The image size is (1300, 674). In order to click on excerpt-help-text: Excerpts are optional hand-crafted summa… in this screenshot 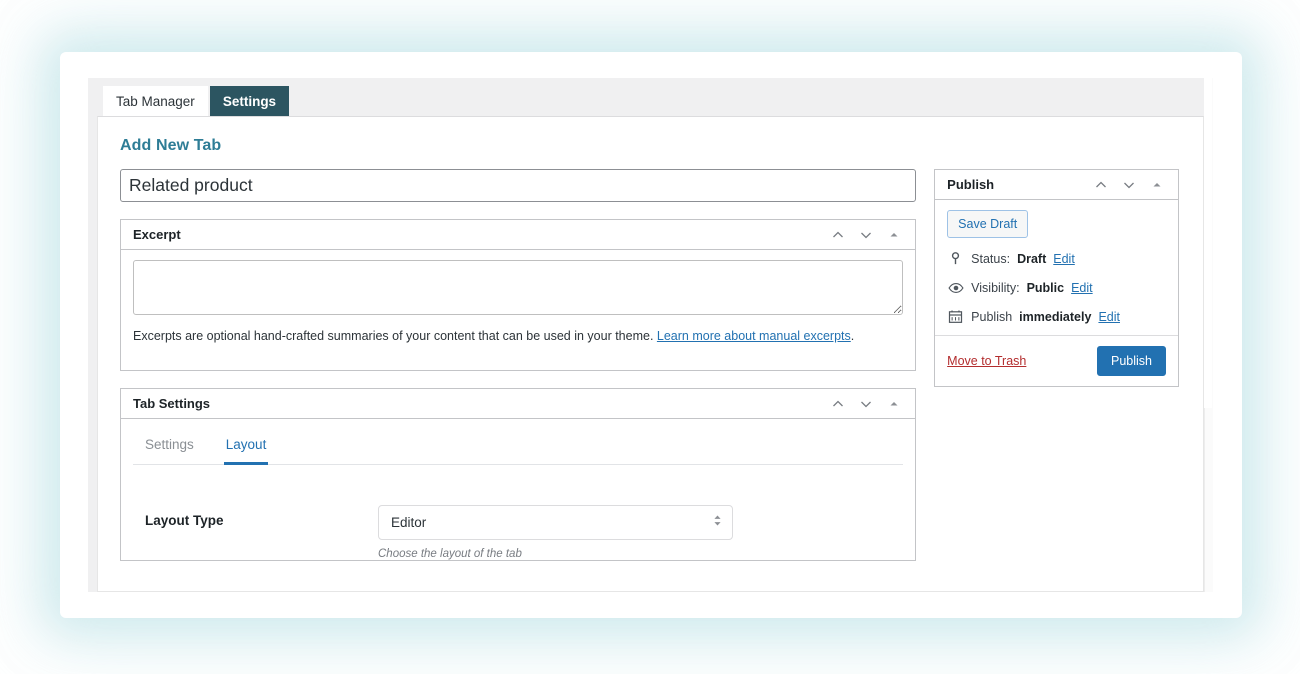, I will do `click(518, 337)`.